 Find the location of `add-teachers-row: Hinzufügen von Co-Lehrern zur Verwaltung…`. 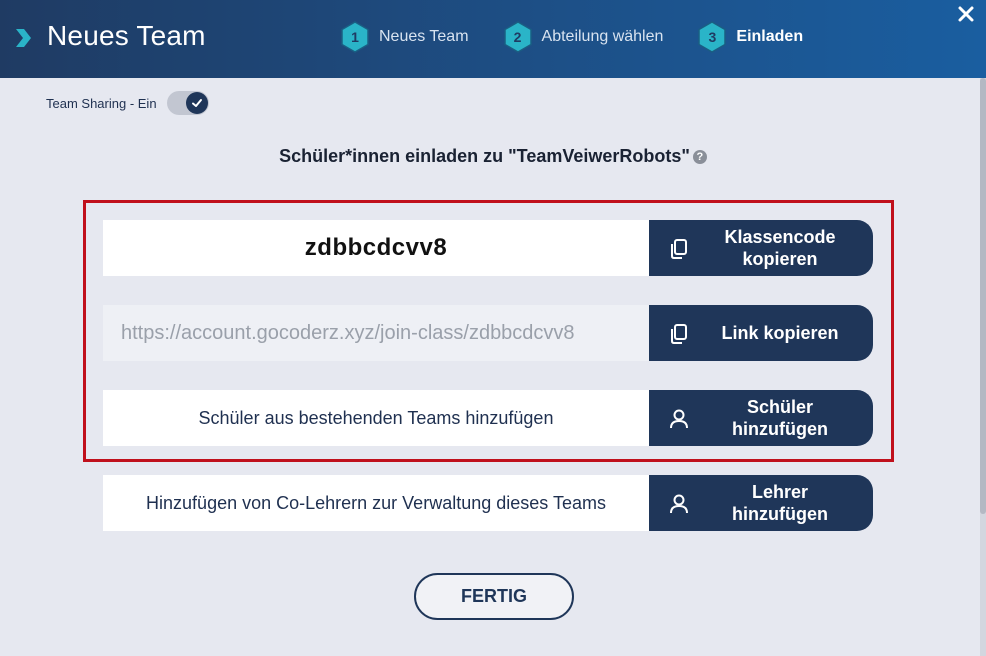

add-teachers-row: Hinzufügen von Co-Lehrern zur Verwaltung… is located at coordinates (488, 503).